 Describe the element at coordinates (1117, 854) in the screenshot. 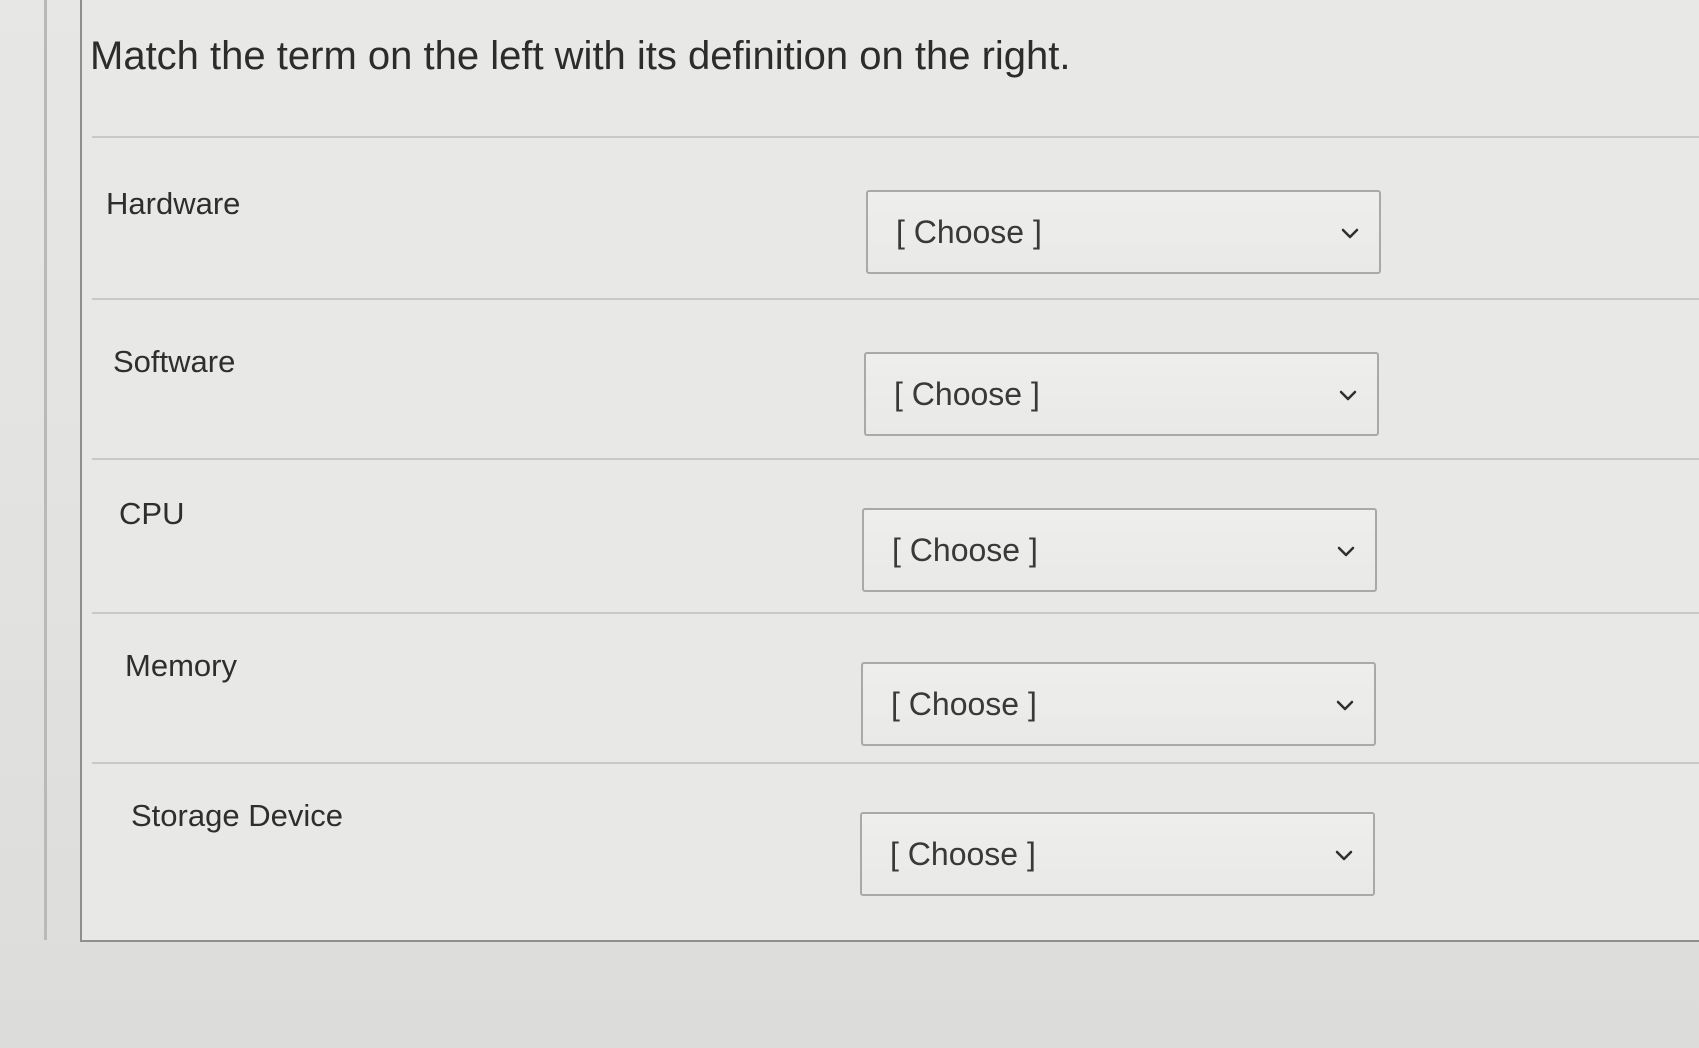

I see `definition-select-storage-device: [ Choose ]` at that location.